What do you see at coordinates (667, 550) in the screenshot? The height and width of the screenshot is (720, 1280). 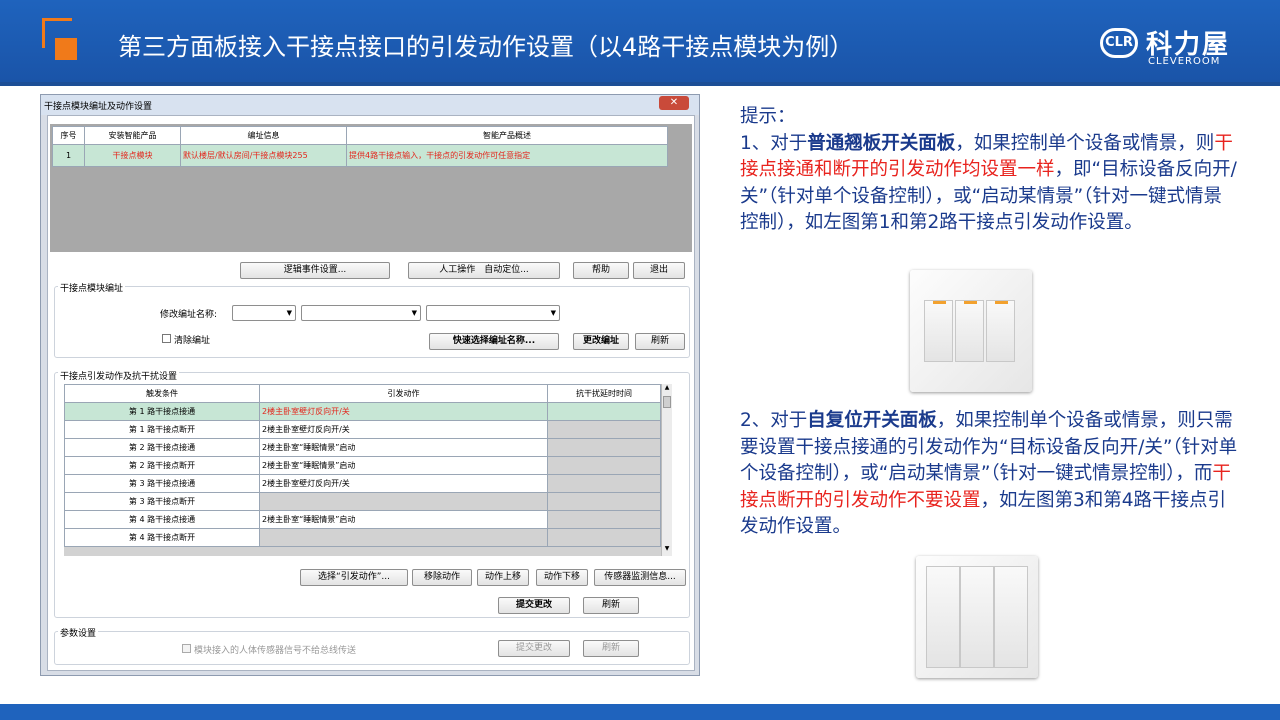 I see `scroll-down-icon: ▼` at bounding box center [667, 550].